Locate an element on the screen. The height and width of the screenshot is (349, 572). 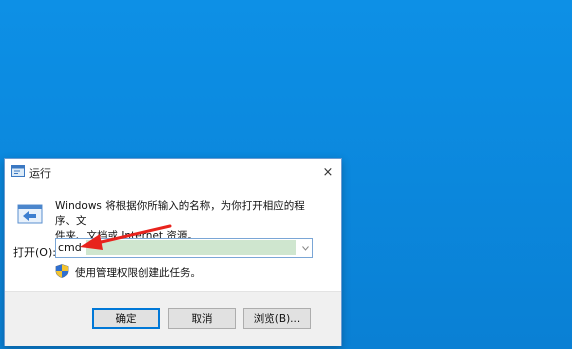
open-label: 打开(O): is located at coordinates (34, 252).